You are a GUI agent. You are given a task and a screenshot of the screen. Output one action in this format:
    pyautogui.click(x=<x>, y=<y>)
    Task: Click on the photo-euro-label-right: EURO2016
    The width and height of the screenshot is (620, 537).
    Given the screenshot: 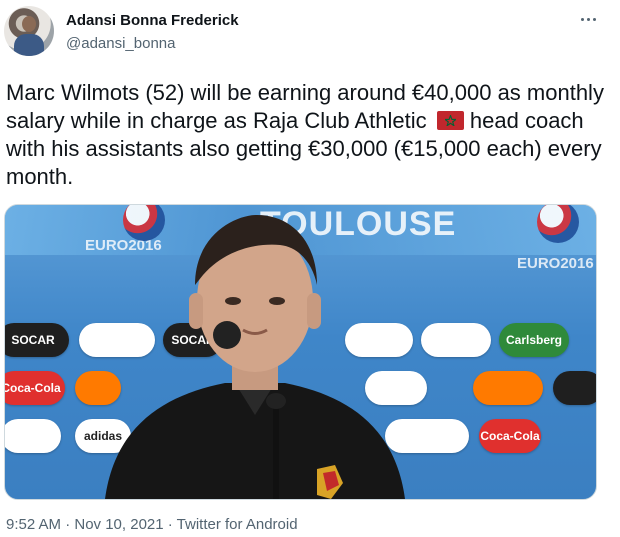 What is the action you would take?
    pyautogui.click(x=555, y=263)
    